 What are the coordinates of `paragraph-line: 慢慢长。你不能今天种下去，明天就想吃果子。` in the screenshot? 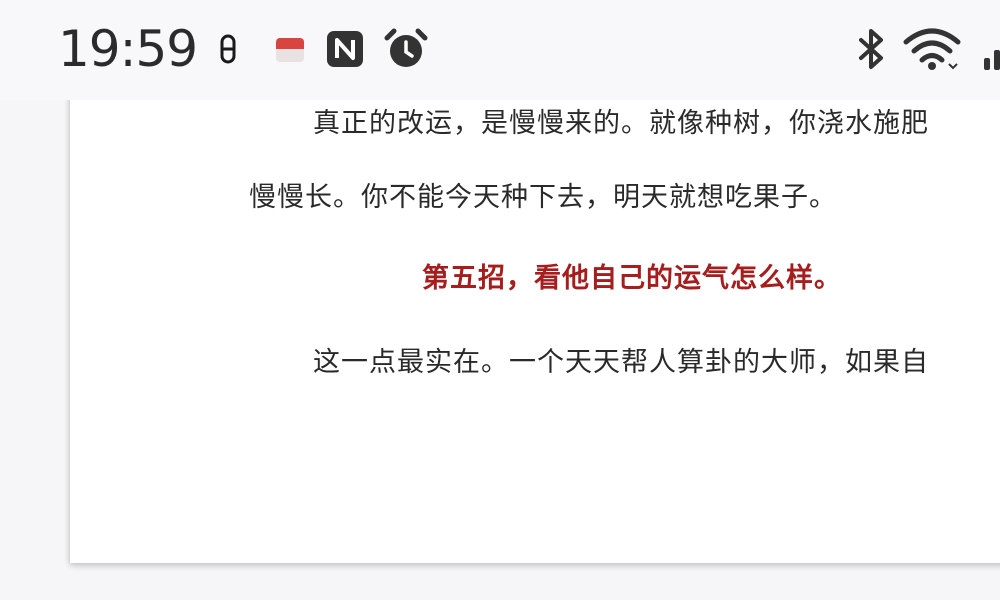 It's located at (543, 197).